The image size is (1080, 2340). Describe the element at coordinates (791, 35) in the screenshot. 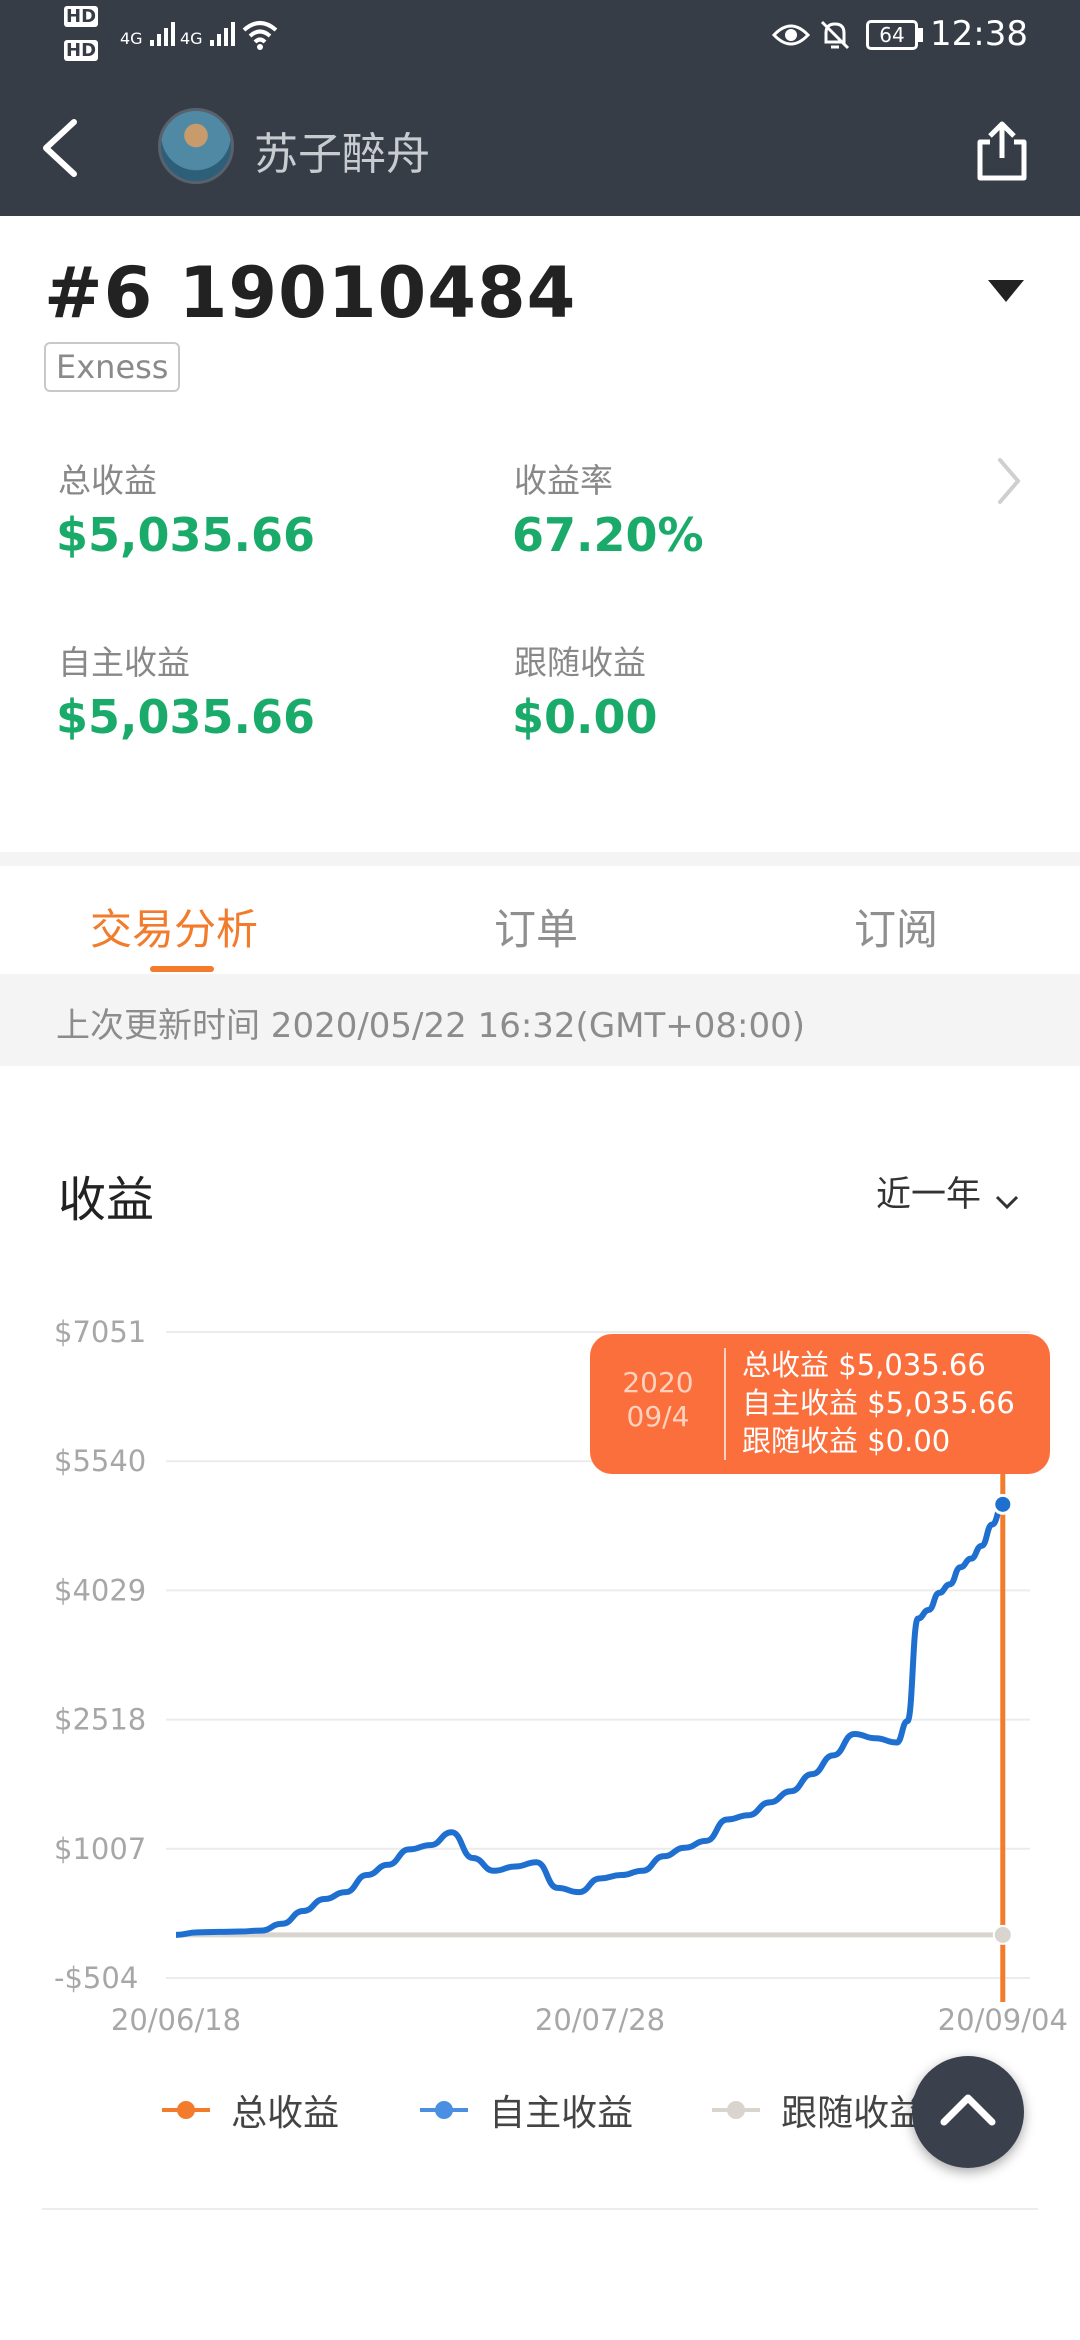

I see `eye-icon` at that location.